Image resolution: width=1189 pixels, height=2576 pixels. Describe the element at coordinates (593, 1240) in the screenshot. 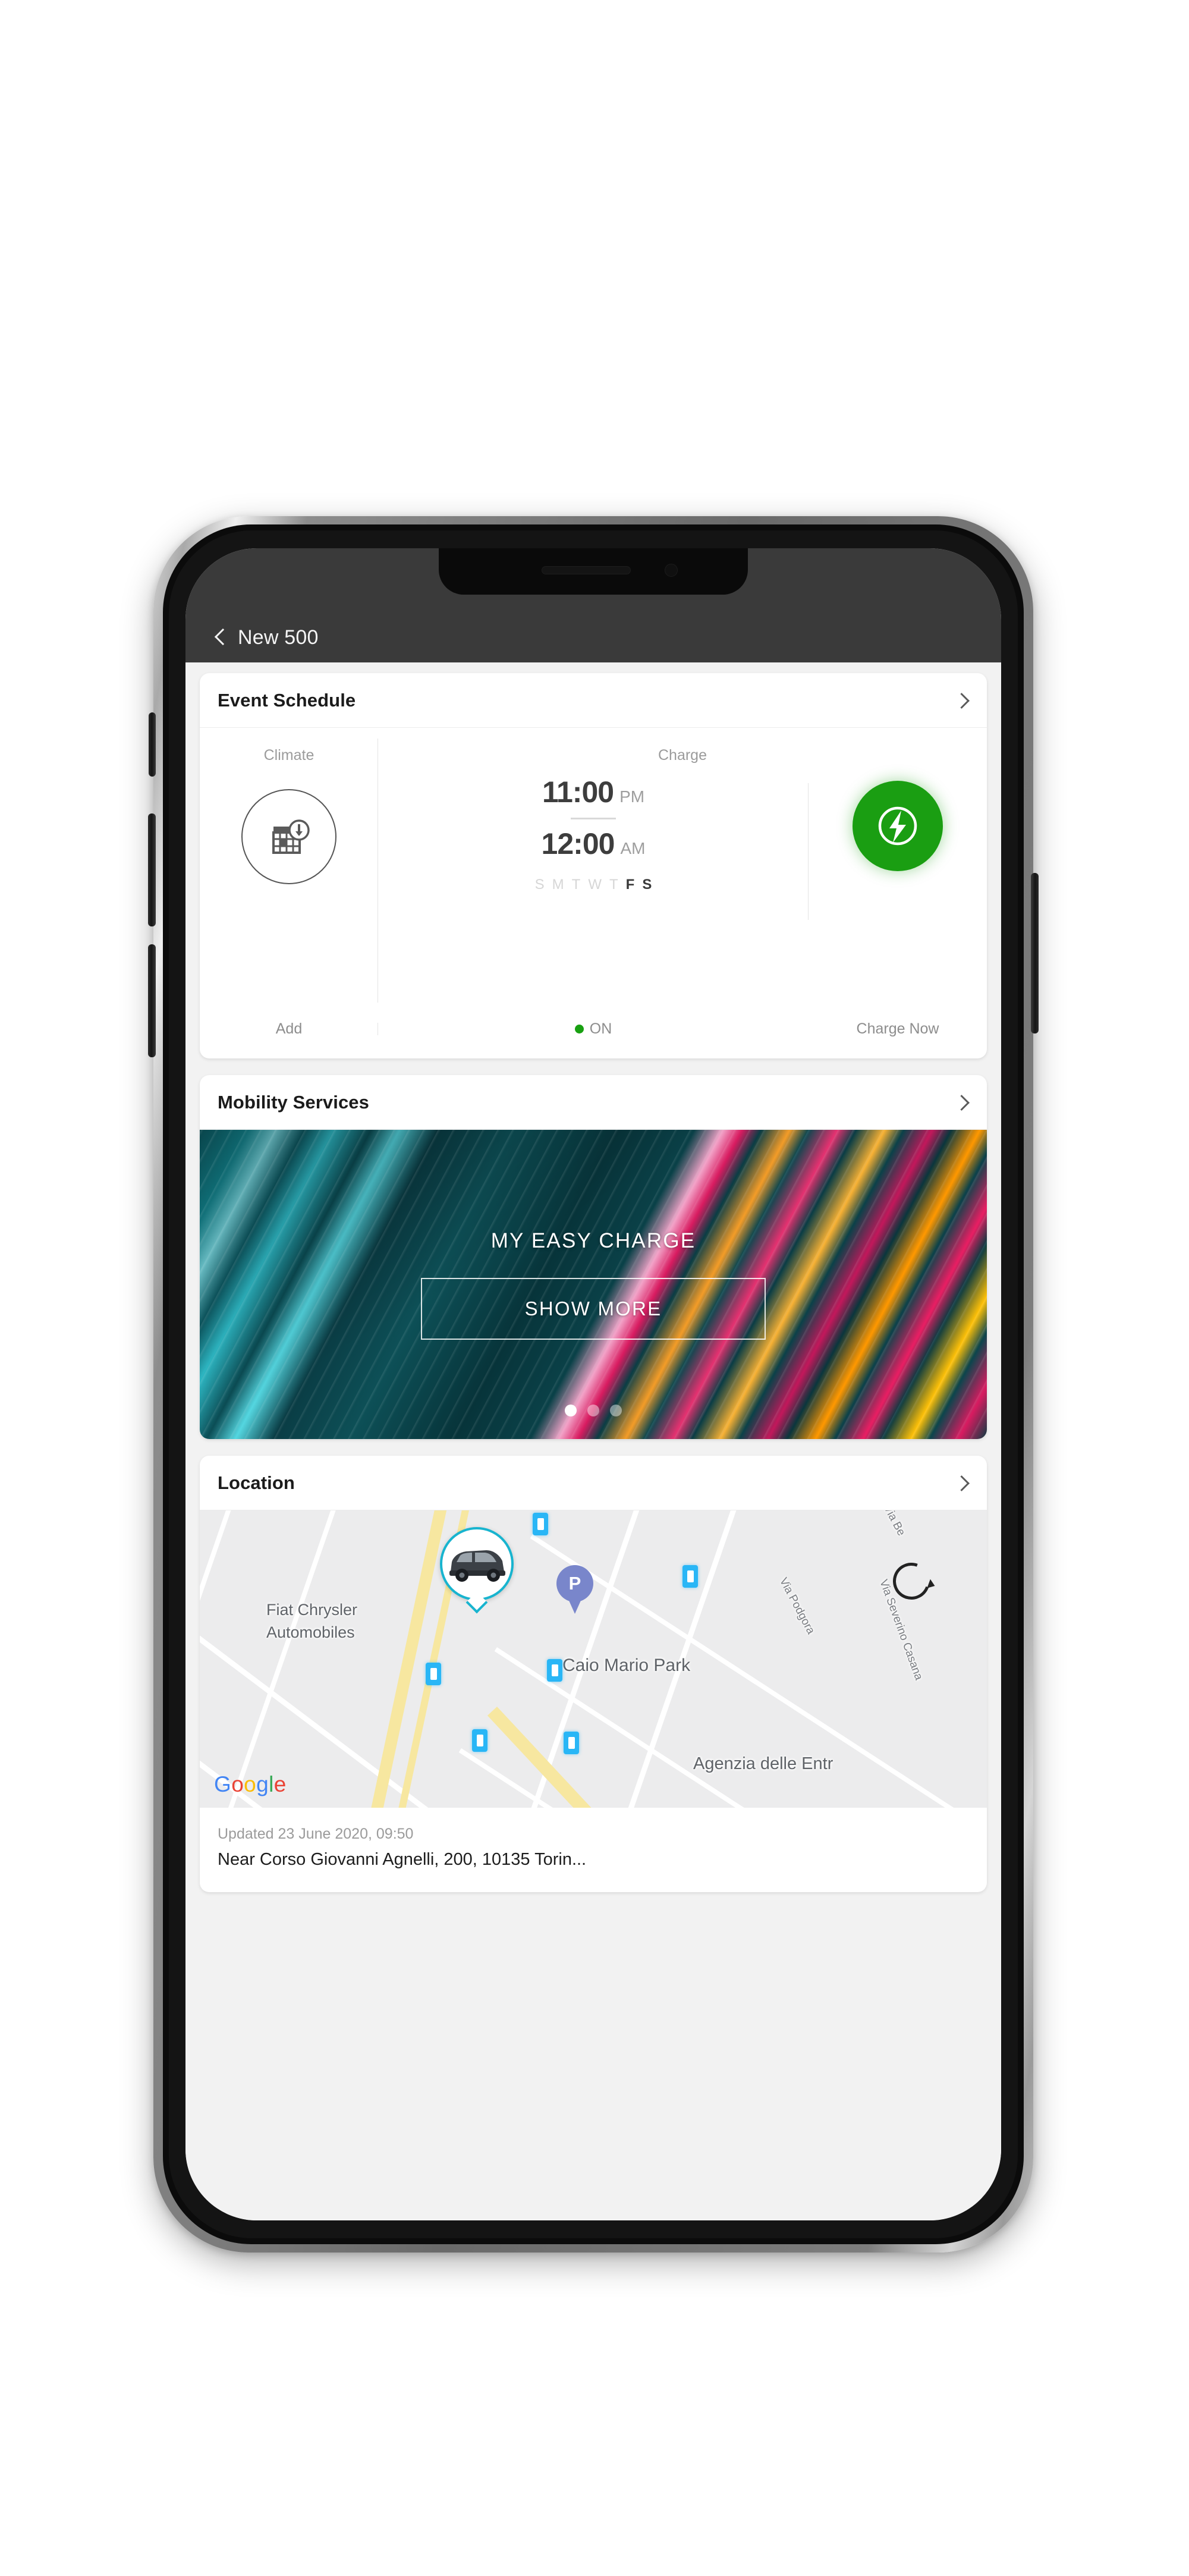

I see `banner-title: MY EASY CHARGE` at that location.